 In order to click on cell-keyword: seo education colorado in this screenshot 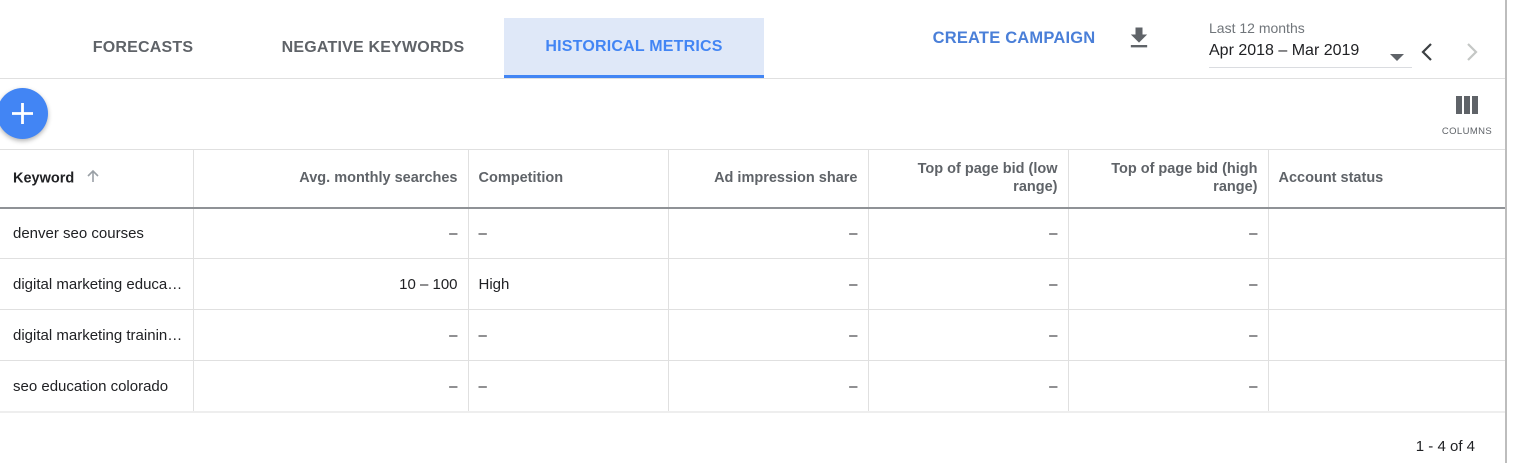, I will do `click(97, 386)`.